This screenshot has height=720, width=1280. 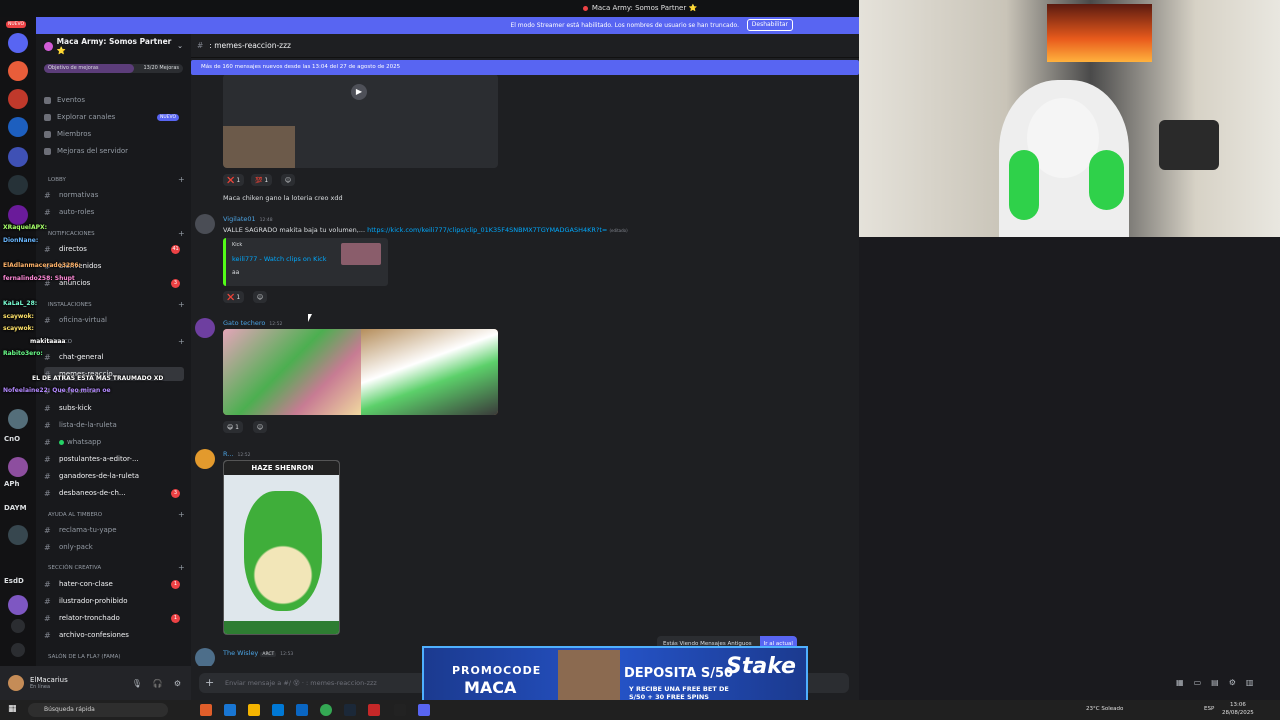 I want to click on channel-chat-general: # chat-general, so click(x=114, y=357).